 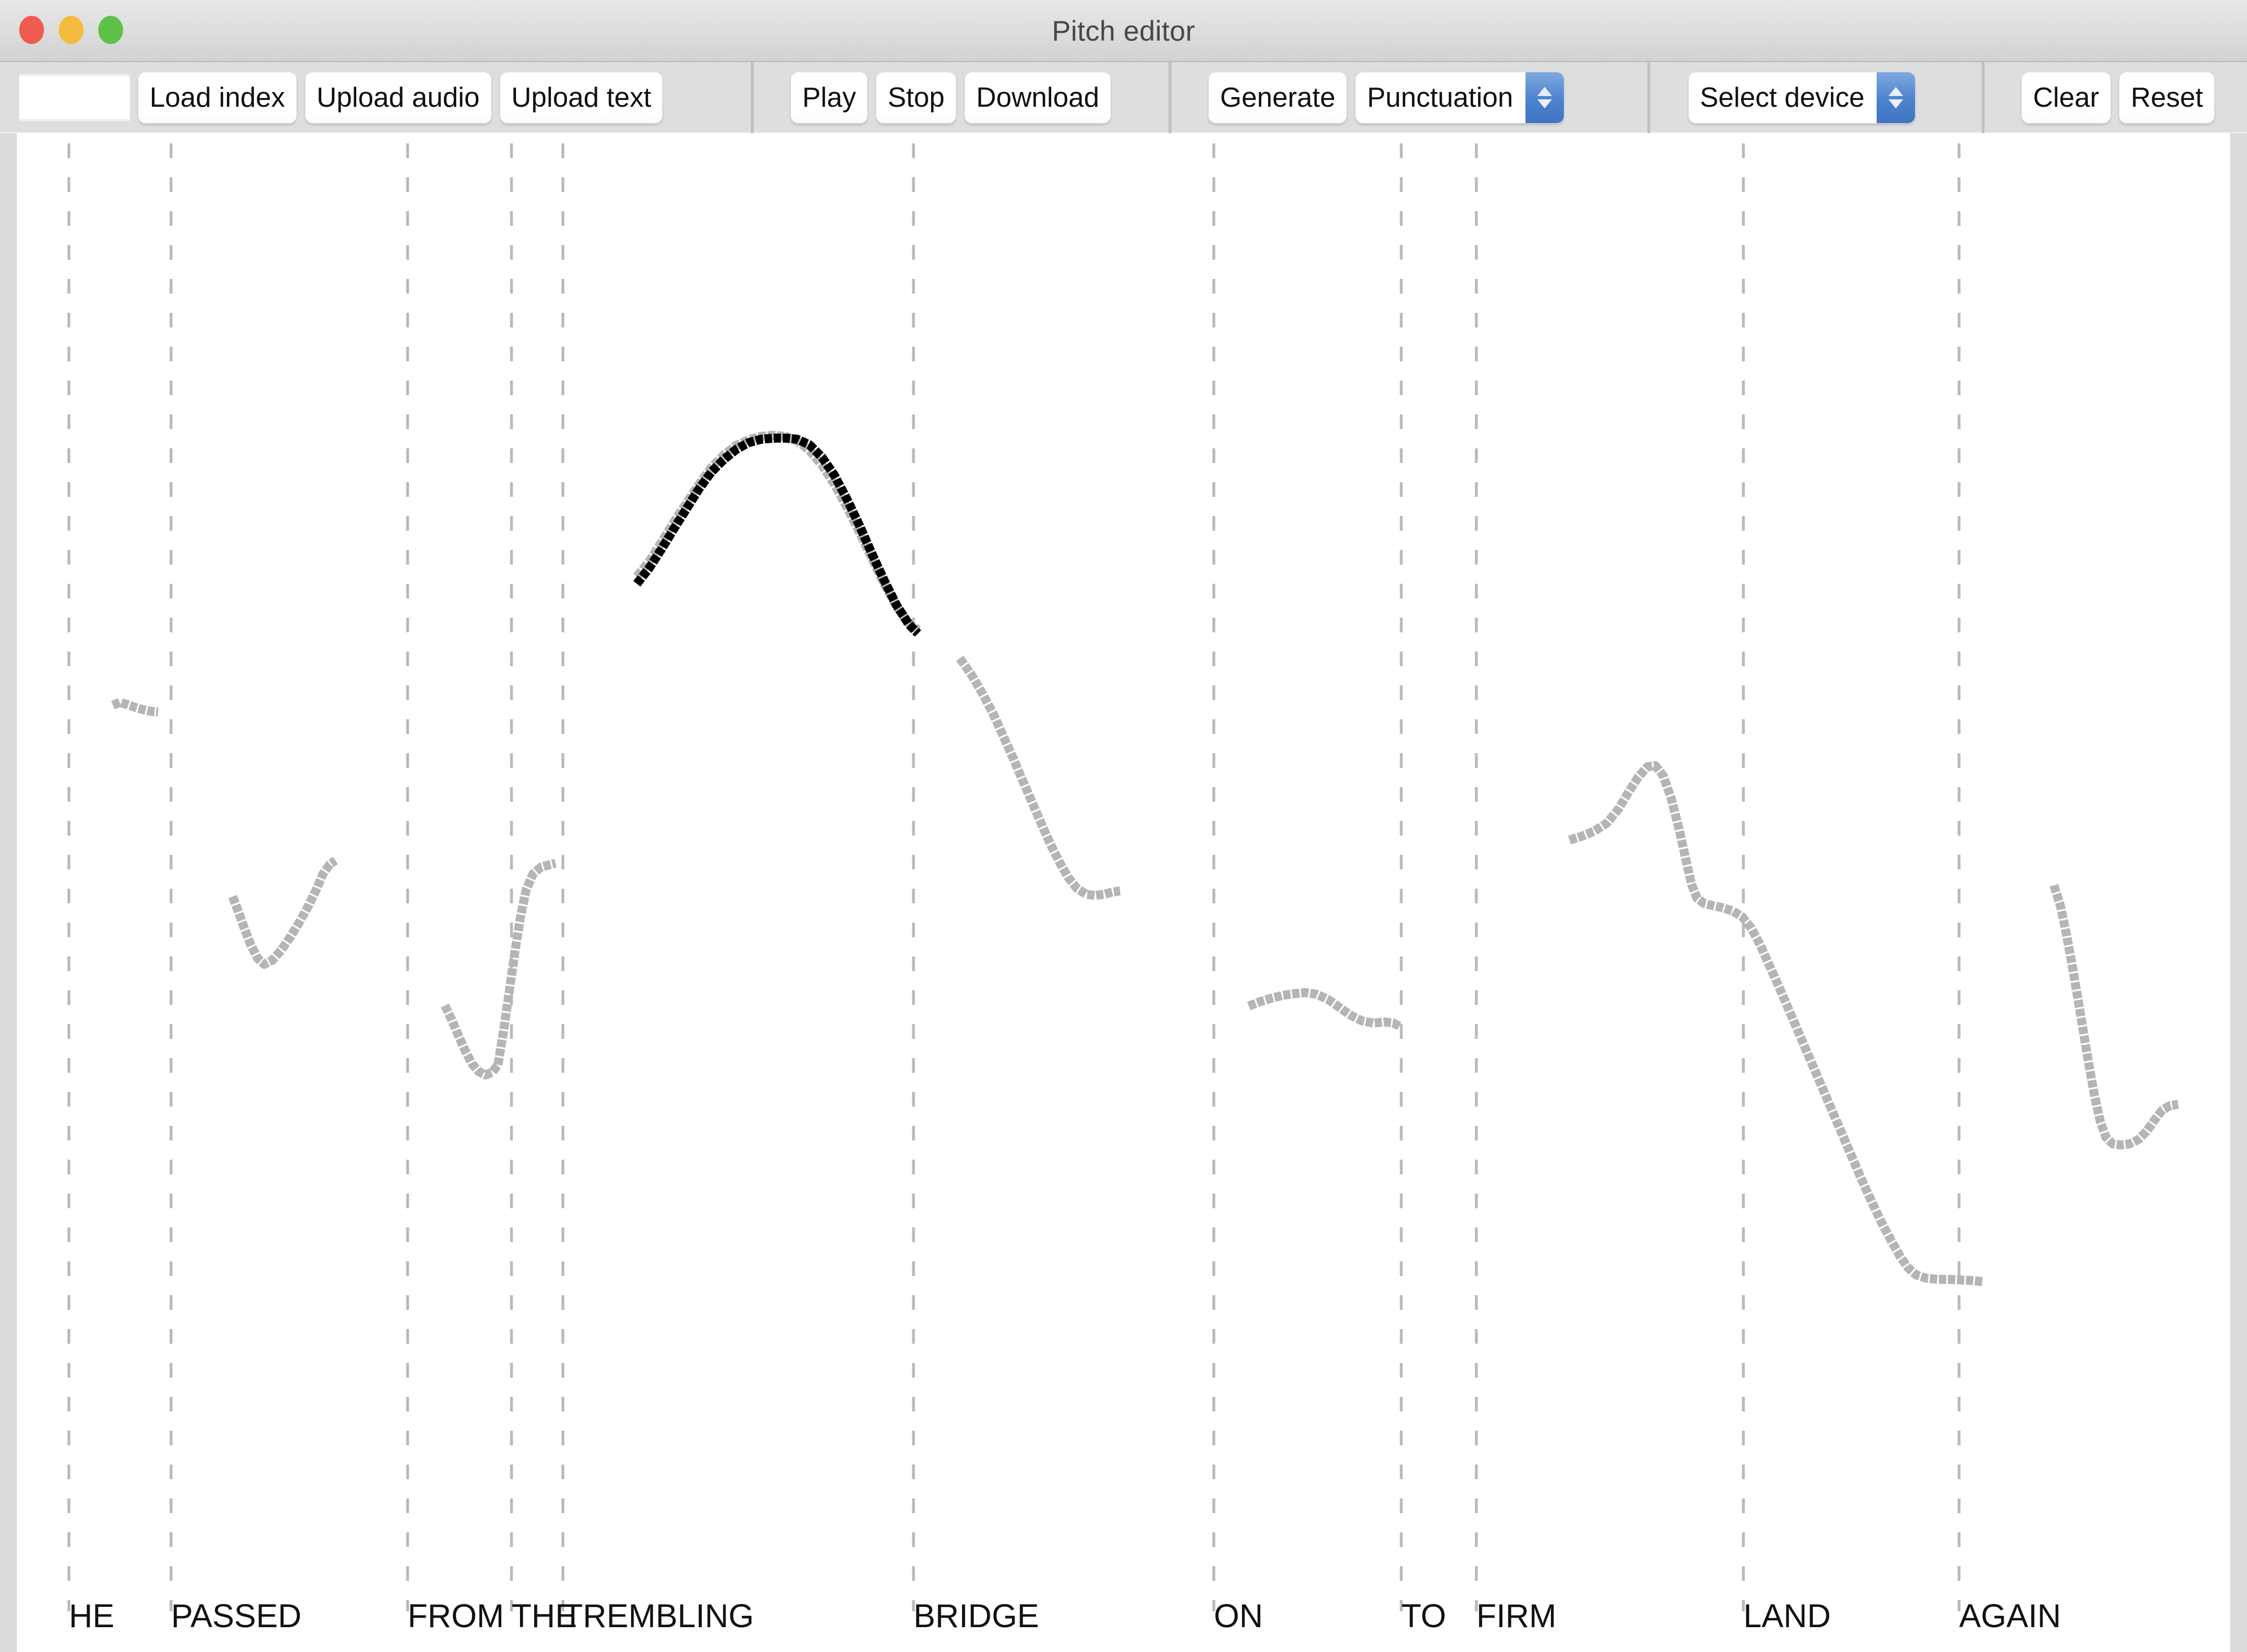 I want to click on clear-button: Clear, so click(x=2066, y=98).